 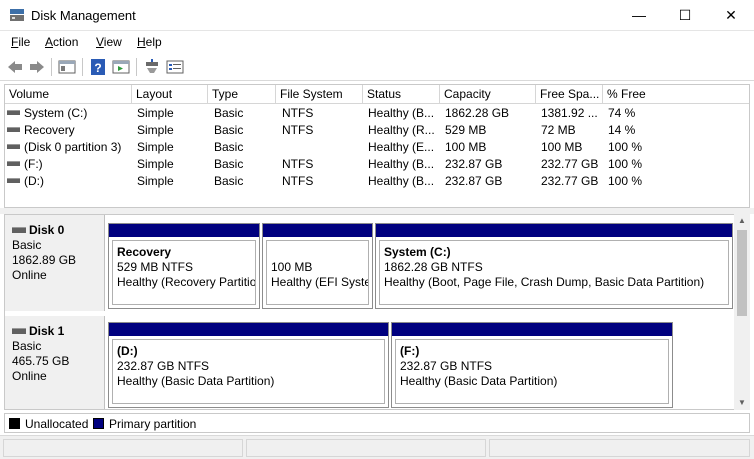 I want to click on disk-1-label: Disk 1 Basic 465.75 GB Online, so click(x=55, y=362).